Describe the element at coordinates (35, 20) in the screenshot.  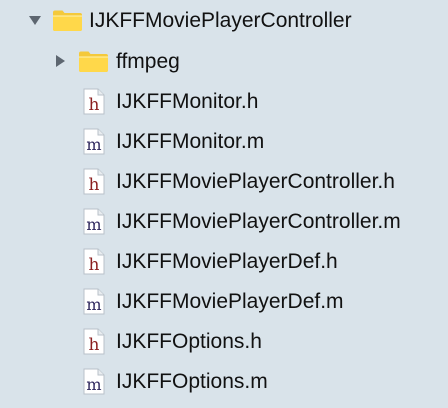
I see `disclosure-expanded-icon` at that location.